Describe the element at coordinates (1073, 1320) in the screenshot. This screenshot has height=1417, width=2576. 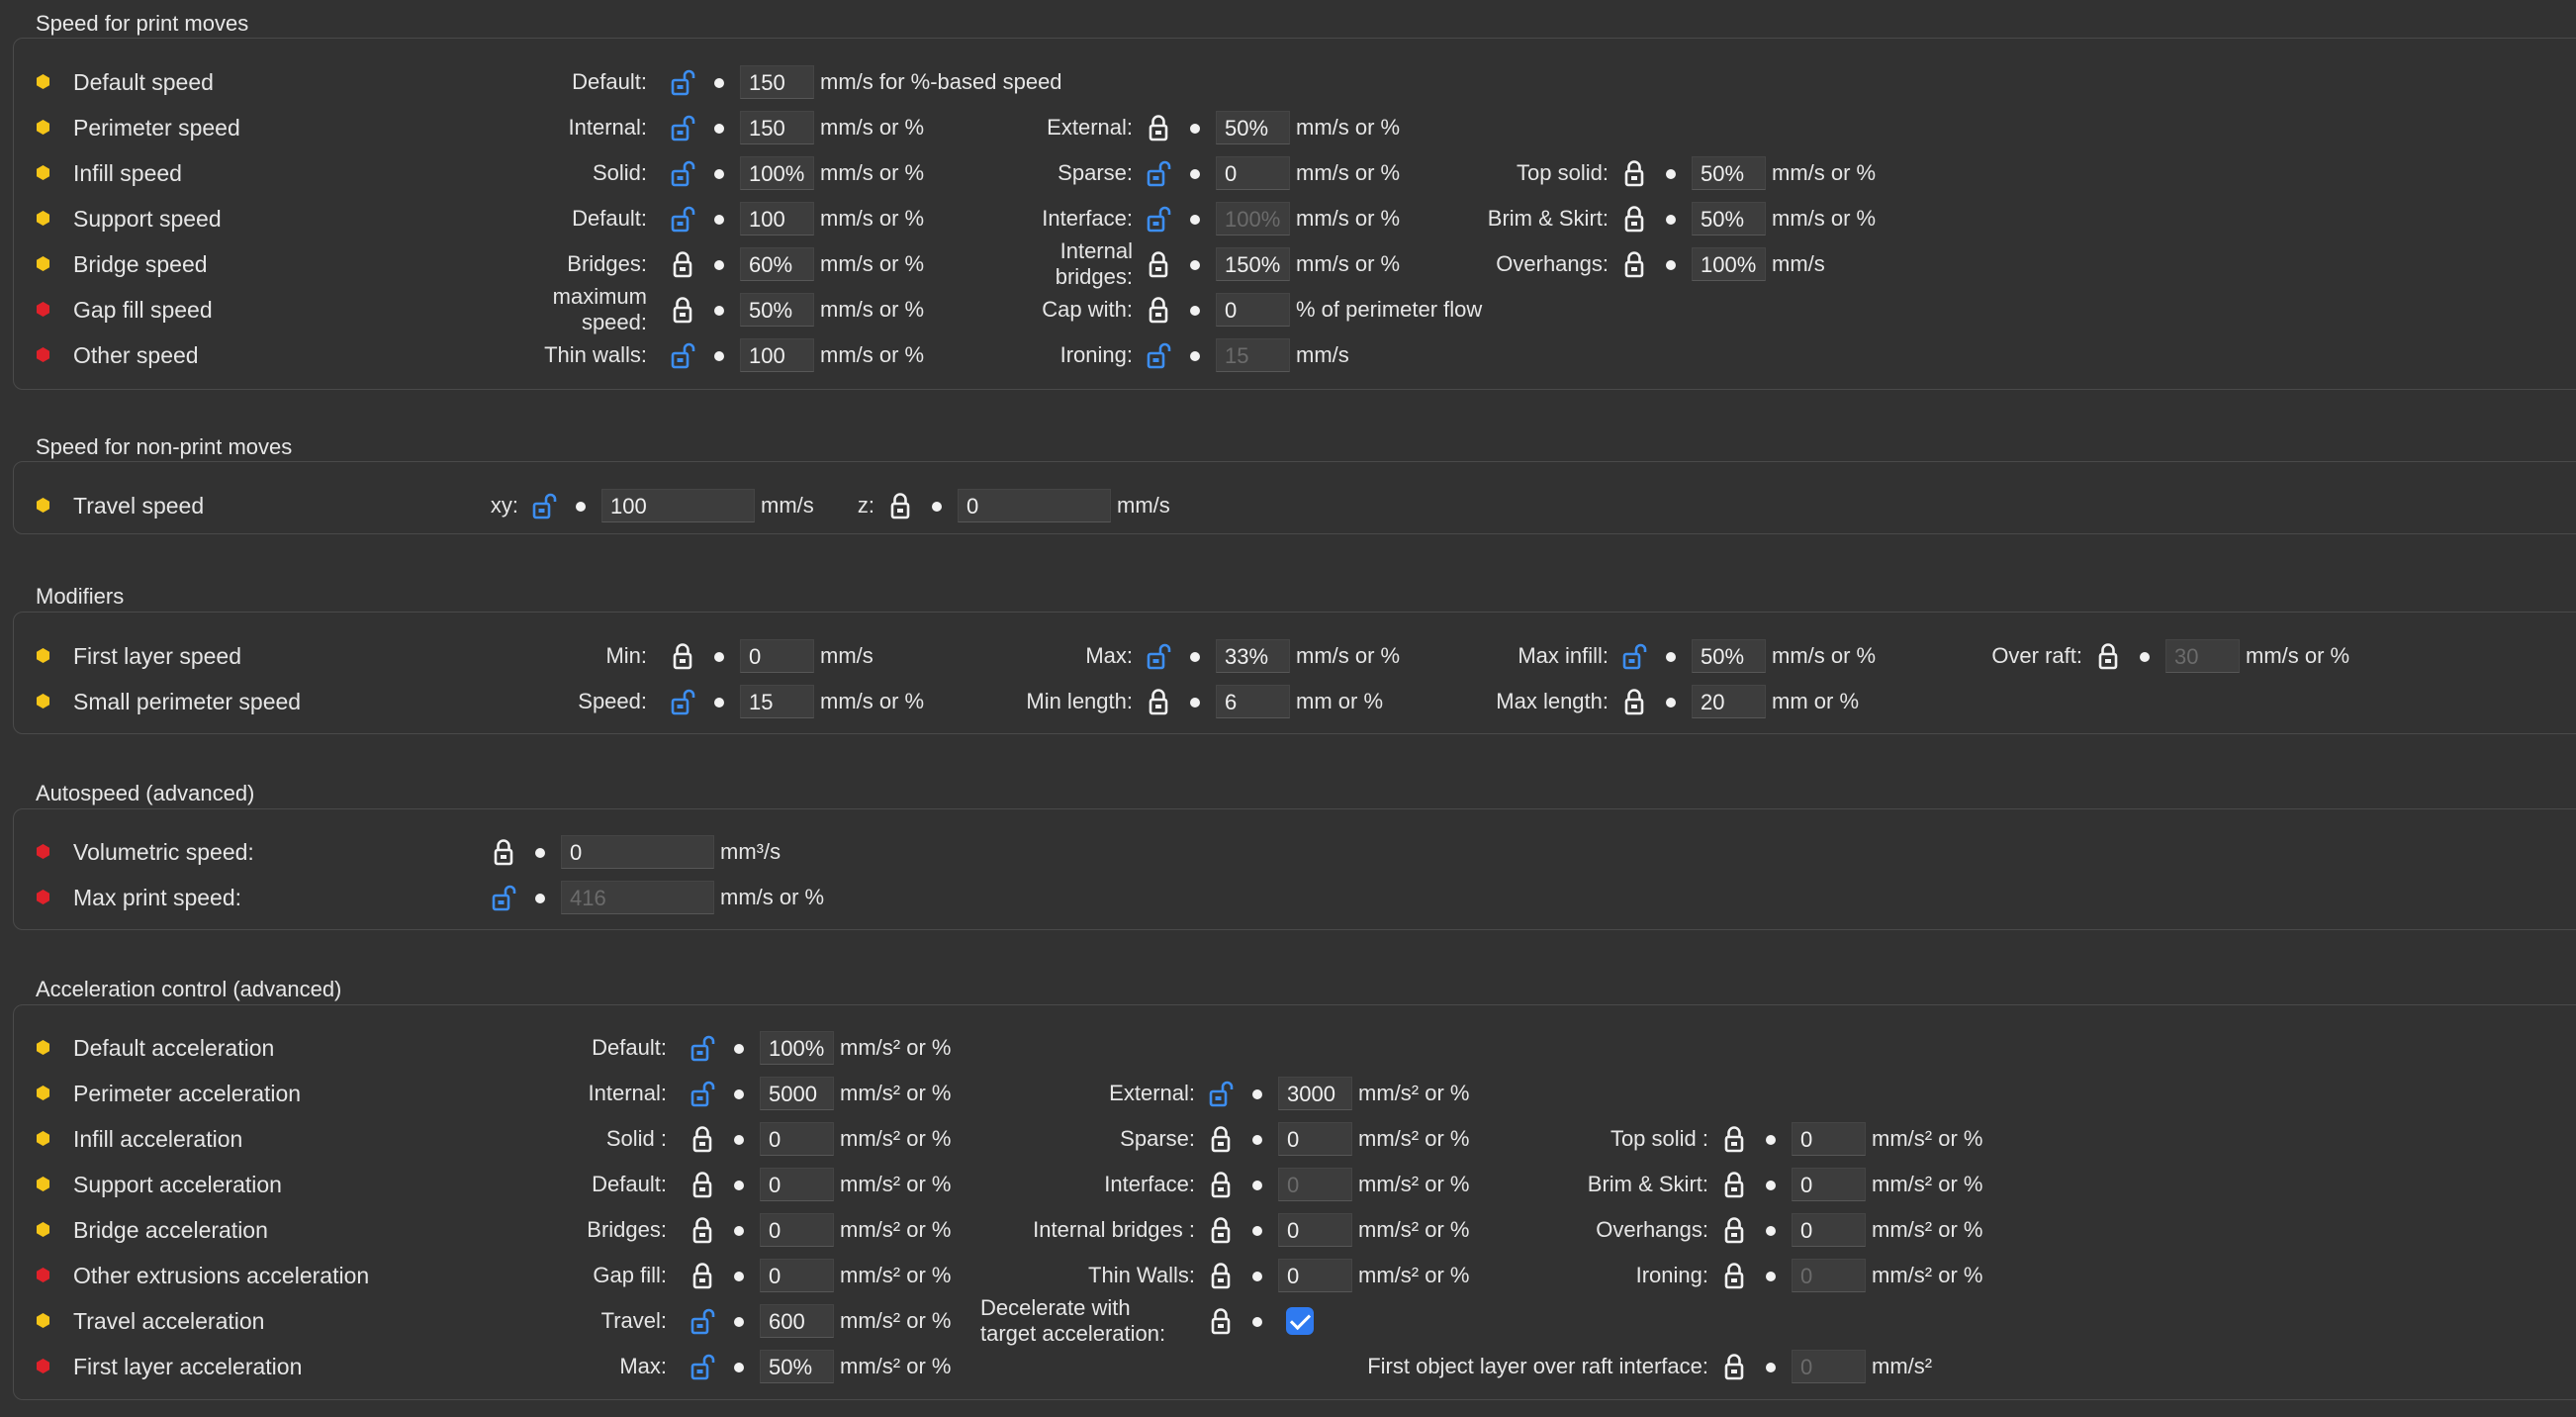
I see `field-label: Decelerate with target acceleration:` at that location.